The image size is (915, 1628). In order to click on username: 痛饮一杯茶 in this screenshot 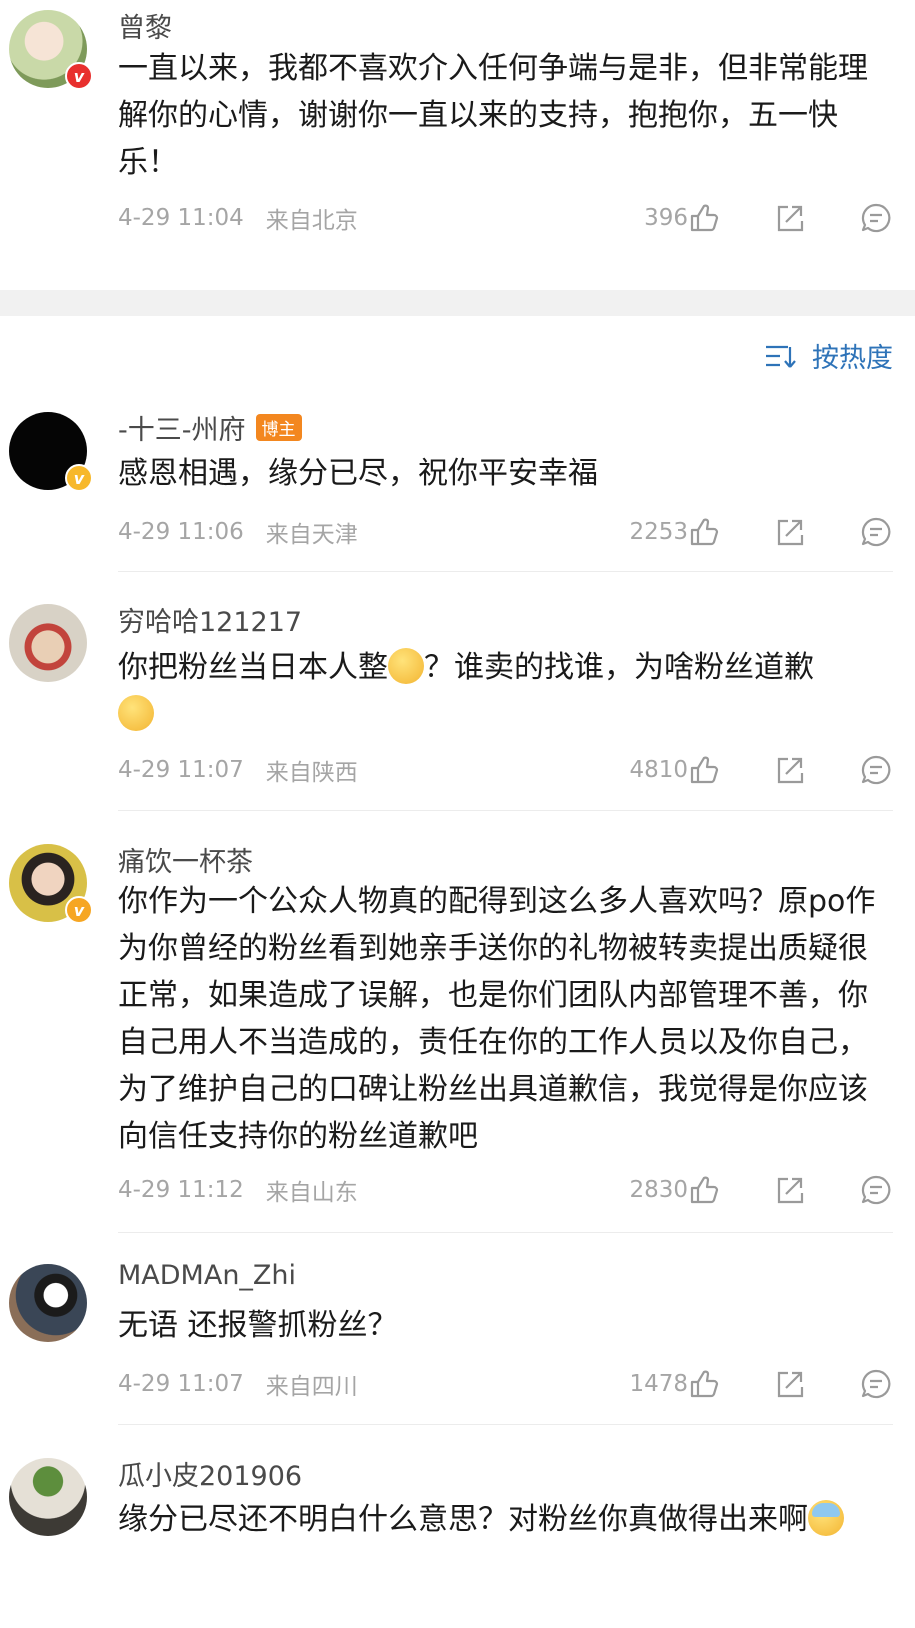, I will do `click(185, 862)`.